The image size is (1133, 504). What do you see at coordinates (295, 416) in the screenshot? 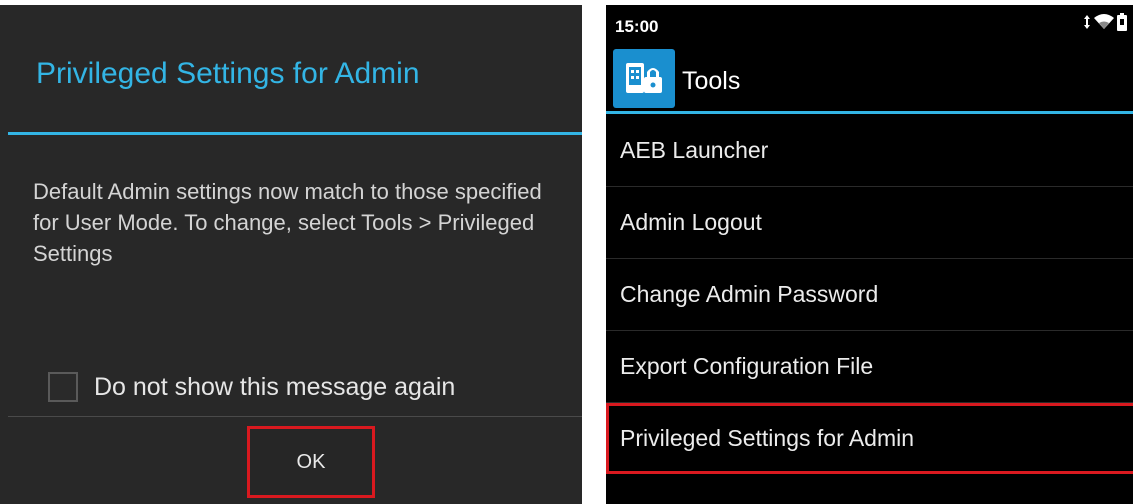
I see `dialog-button-divider` at bounding box center [295, 416].